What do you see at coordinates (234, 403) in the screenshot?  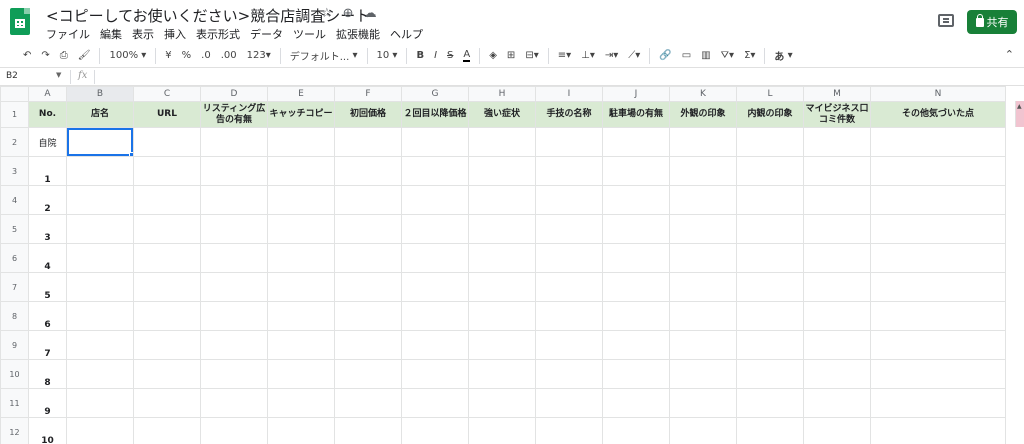 I see `cell-d11` at bounding box center [234, 403].